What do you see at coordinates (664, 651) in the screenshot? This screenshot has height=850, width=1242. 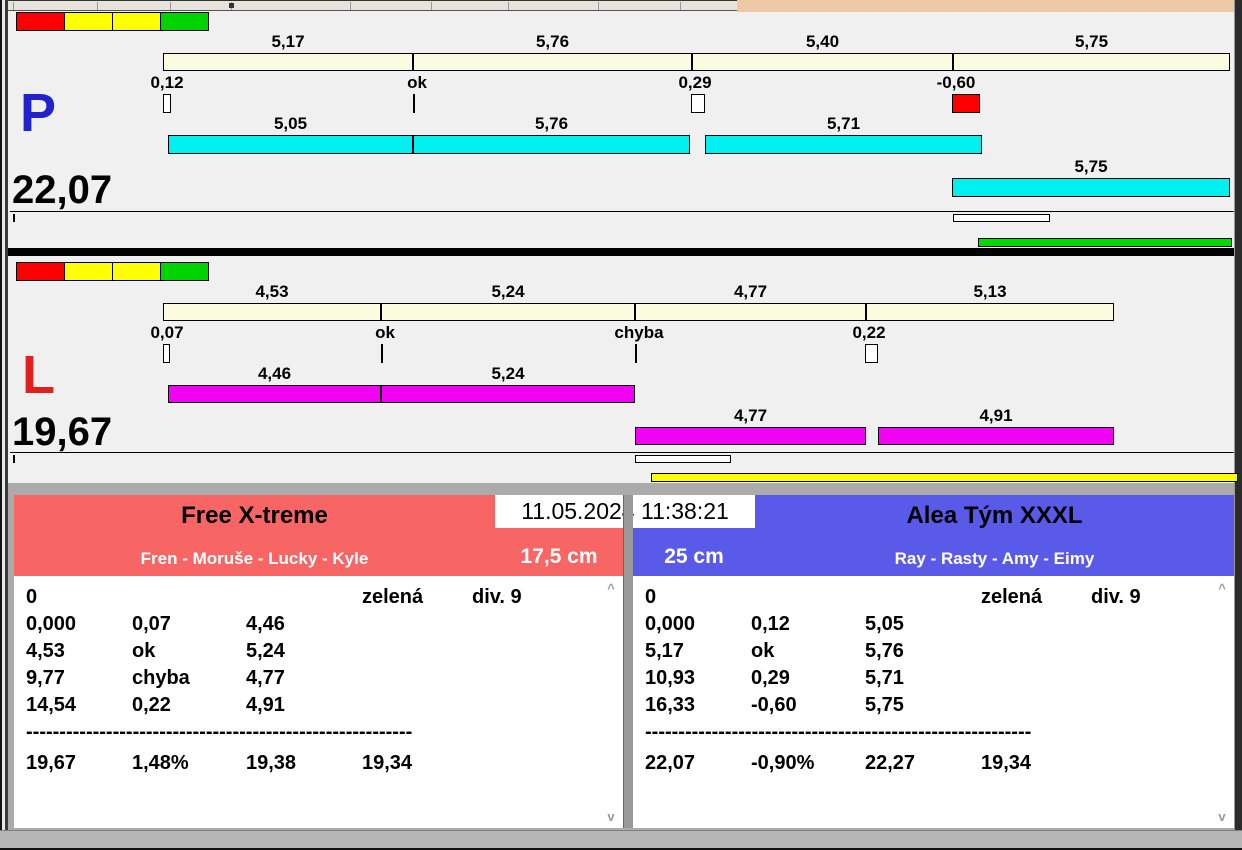 I see `table-cell: 5,17` at bounding box center [664, 651].